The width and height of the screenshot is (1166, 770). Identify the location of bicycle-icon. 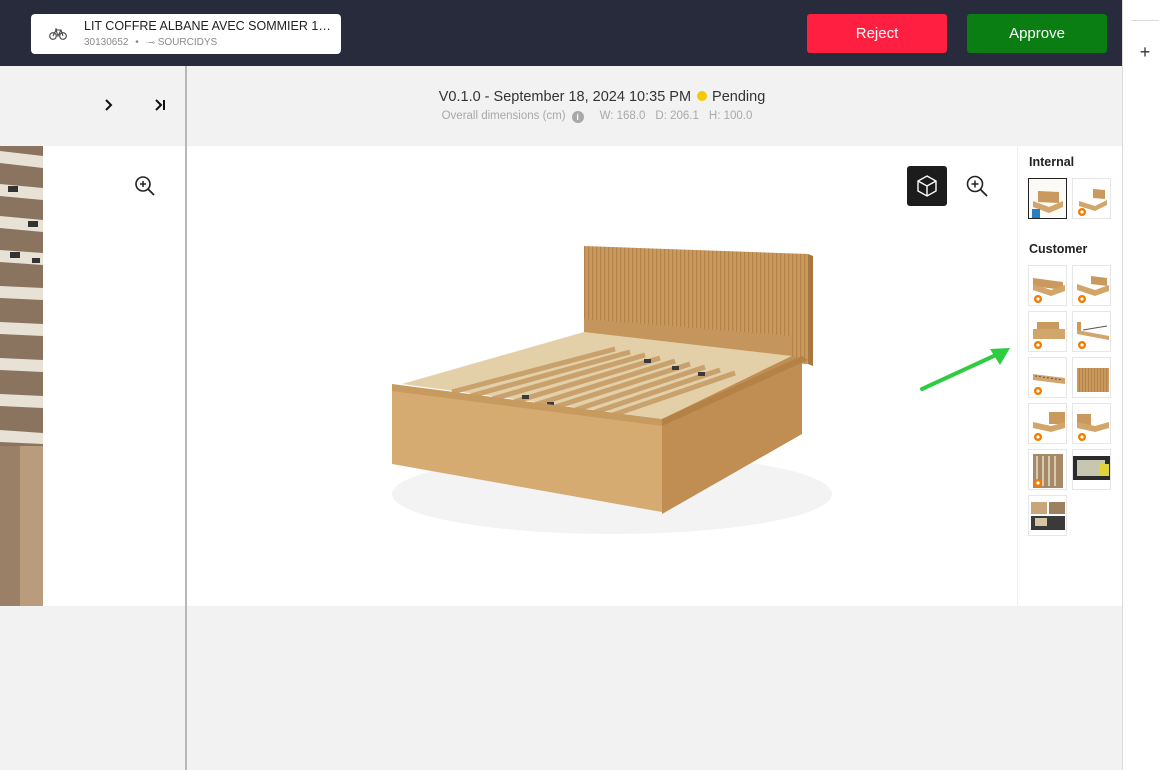
(58, 34).